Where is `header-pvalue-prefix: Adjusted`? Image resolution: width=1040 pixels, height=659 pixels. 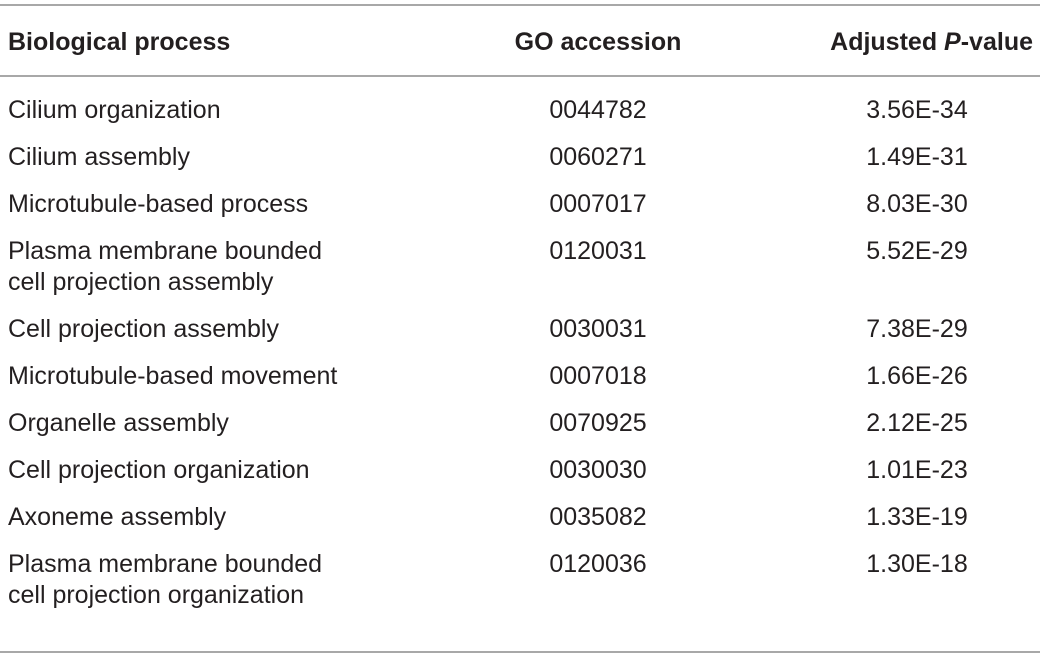
header-pvalue-prefix: Adjusted is located at coordinates (887, 42).